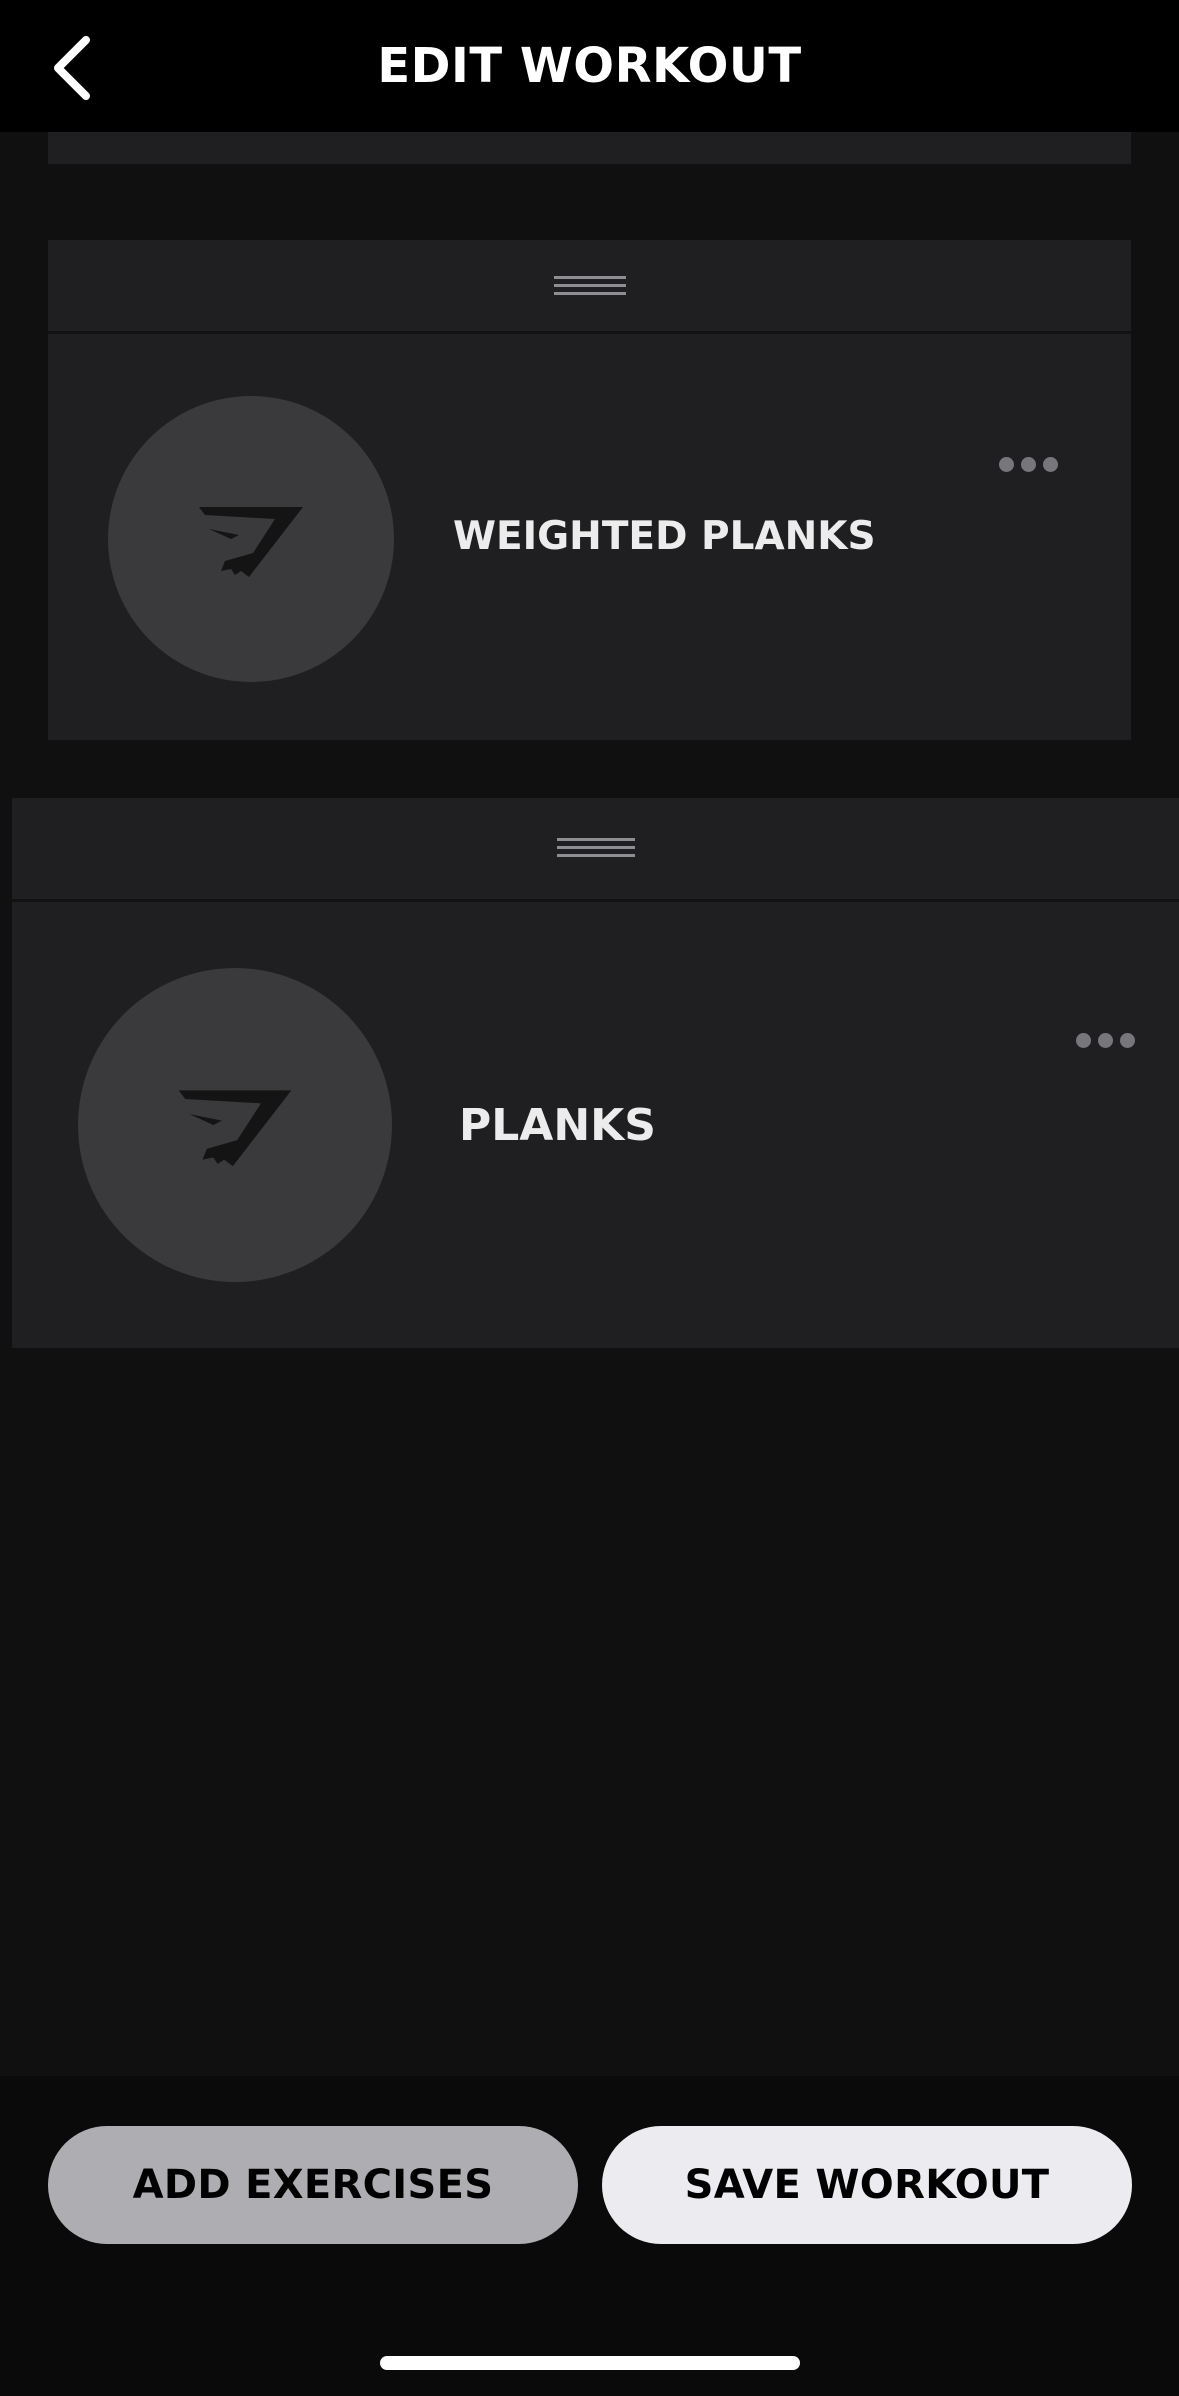  Describe the element at coordinates (557, 1125) in the screenshot. I see `exercise-name: PLANKS` at that location.